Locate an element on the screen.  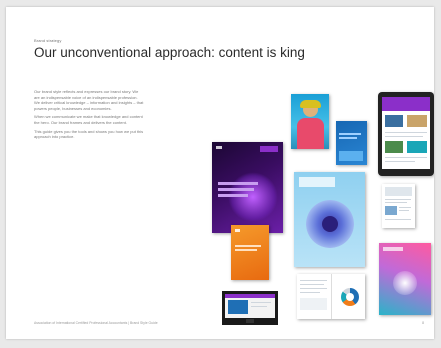
blue-report-cover is located at coordinates (351, 143).